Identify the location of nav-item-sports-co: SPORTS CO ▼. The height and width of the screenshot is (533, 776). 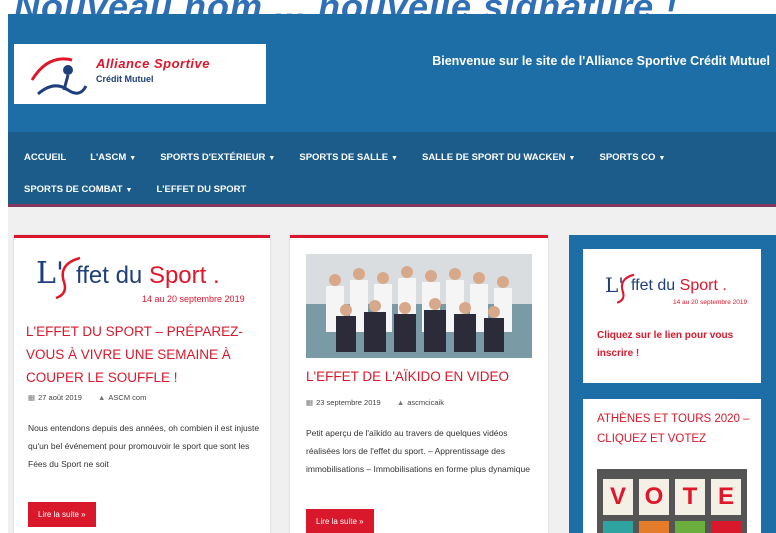
(632, 157).